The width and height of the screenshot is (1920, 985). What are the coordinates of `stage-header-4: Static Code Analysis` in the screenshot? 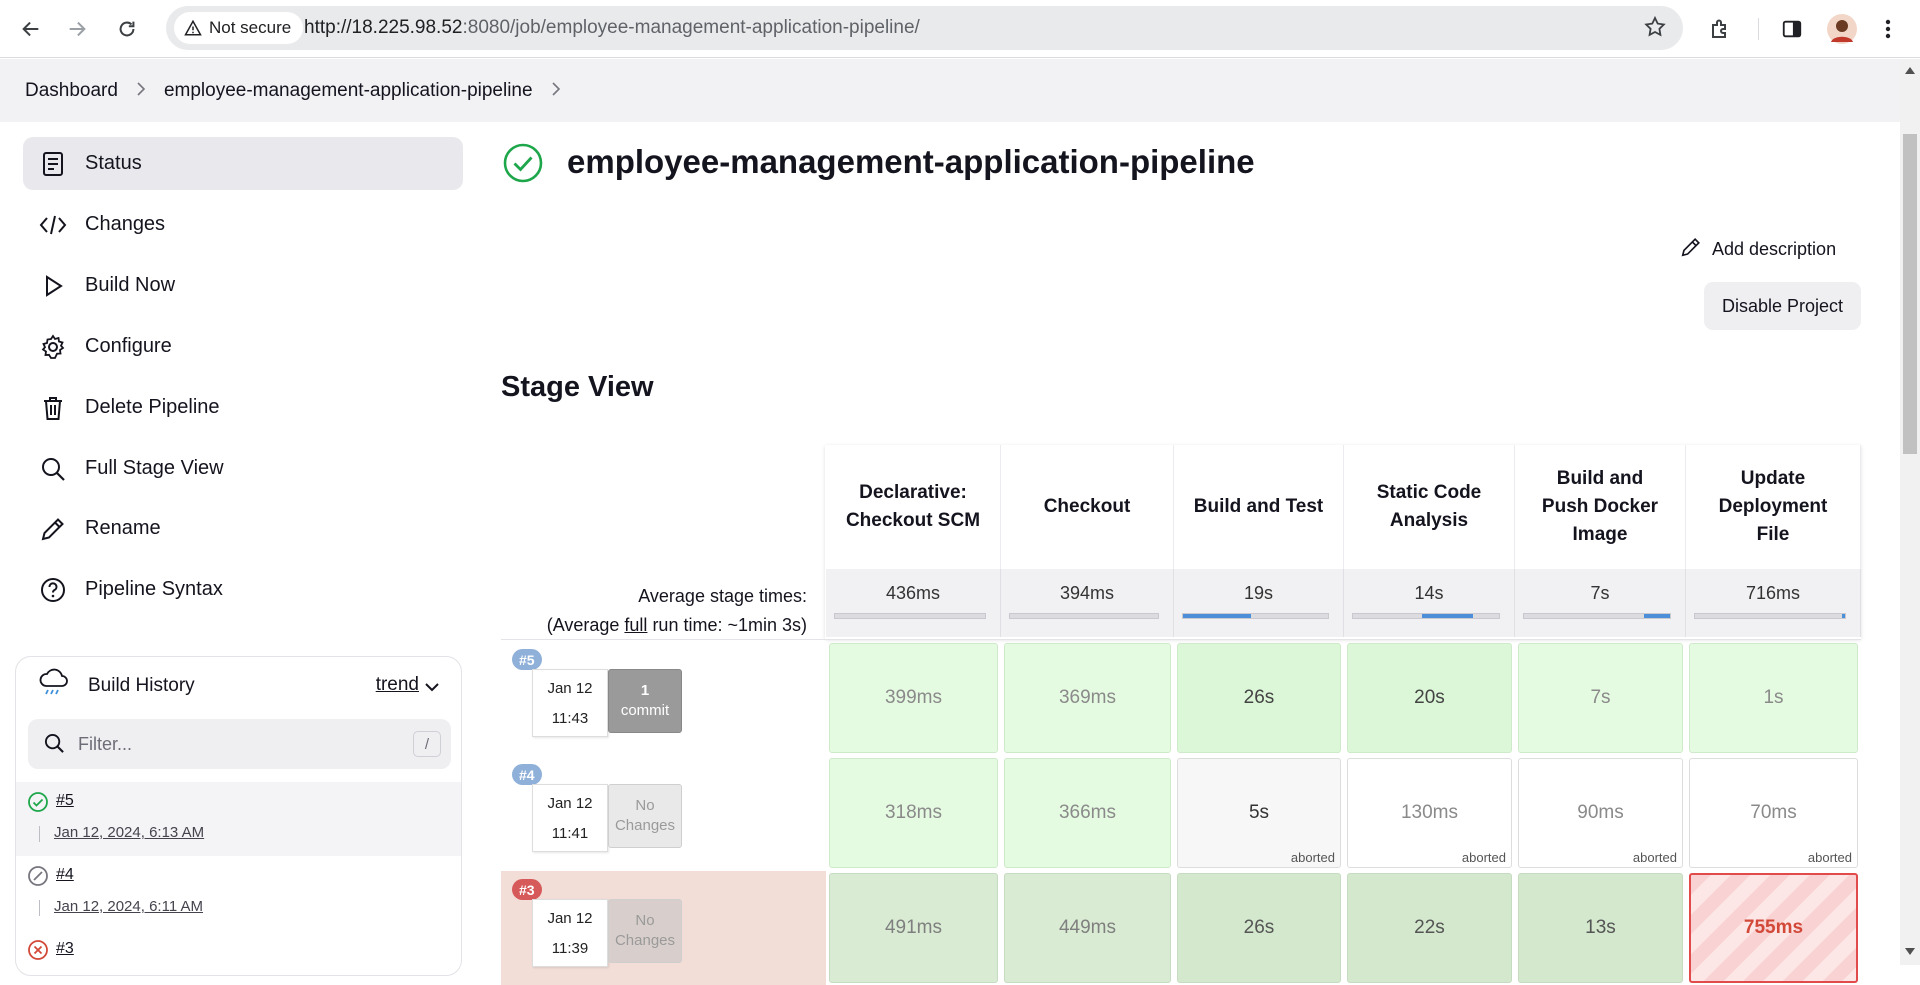 It's located at (1429, 507).